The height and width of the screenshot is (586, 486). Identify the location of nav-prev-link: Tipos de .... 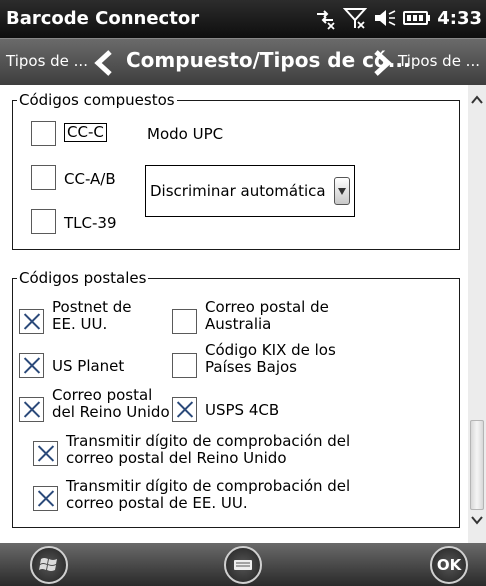
(47, 61).